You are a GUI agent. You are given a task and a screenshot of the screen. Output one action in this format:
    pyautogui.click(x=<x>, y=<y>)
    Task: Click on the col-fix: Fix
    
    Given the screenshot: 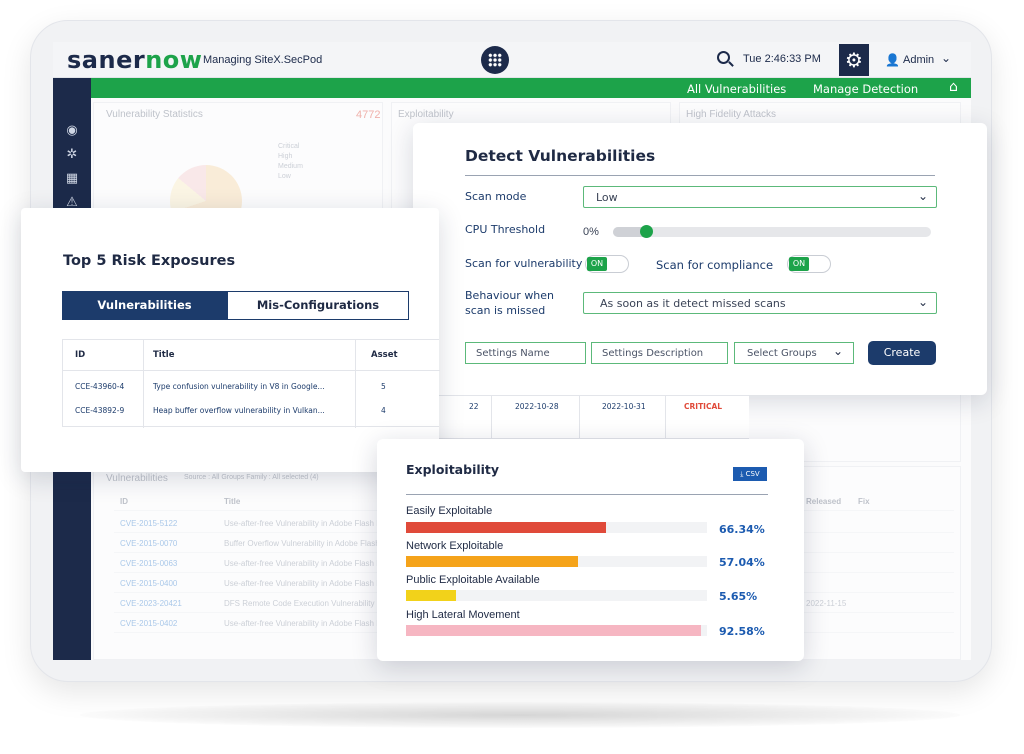 What is the action you would take?
    pyautogui.click(x=864, y=501)
    